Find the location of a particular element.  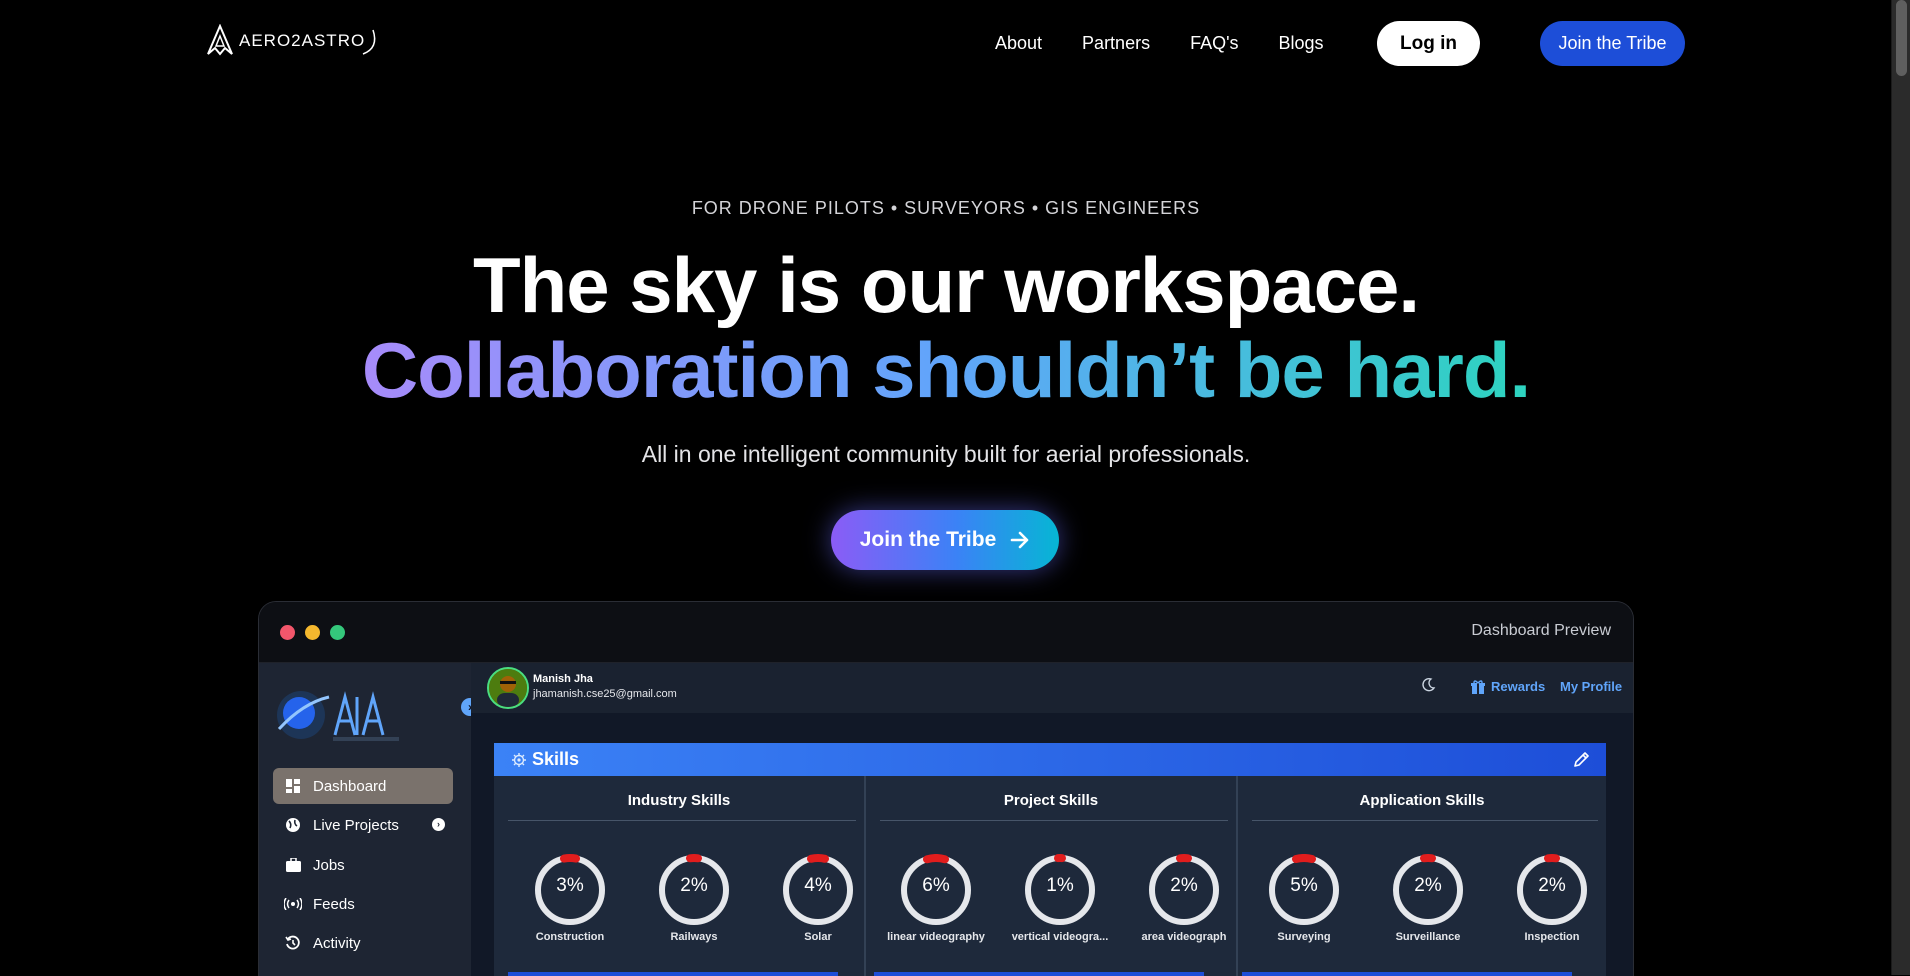

nav-link-blogs: Blogs is located at coordinates (1301, 43).